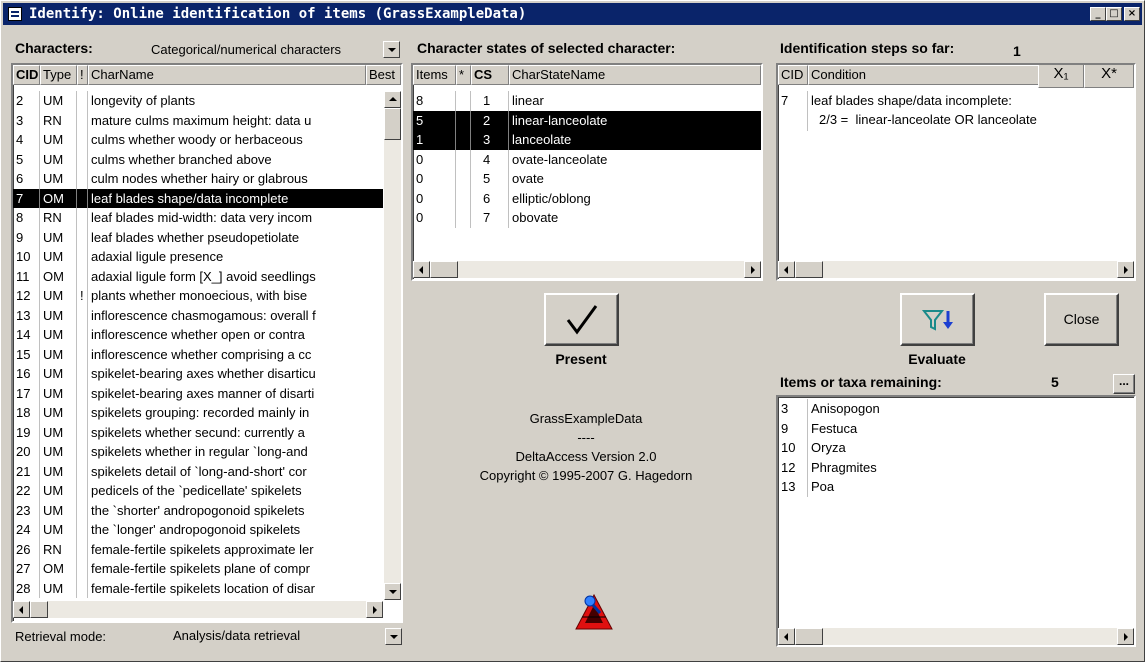 This screenshot has width=1145, height=662. I want to click on state-row: 5 2 linear-lanceolate, so click(587, 120).